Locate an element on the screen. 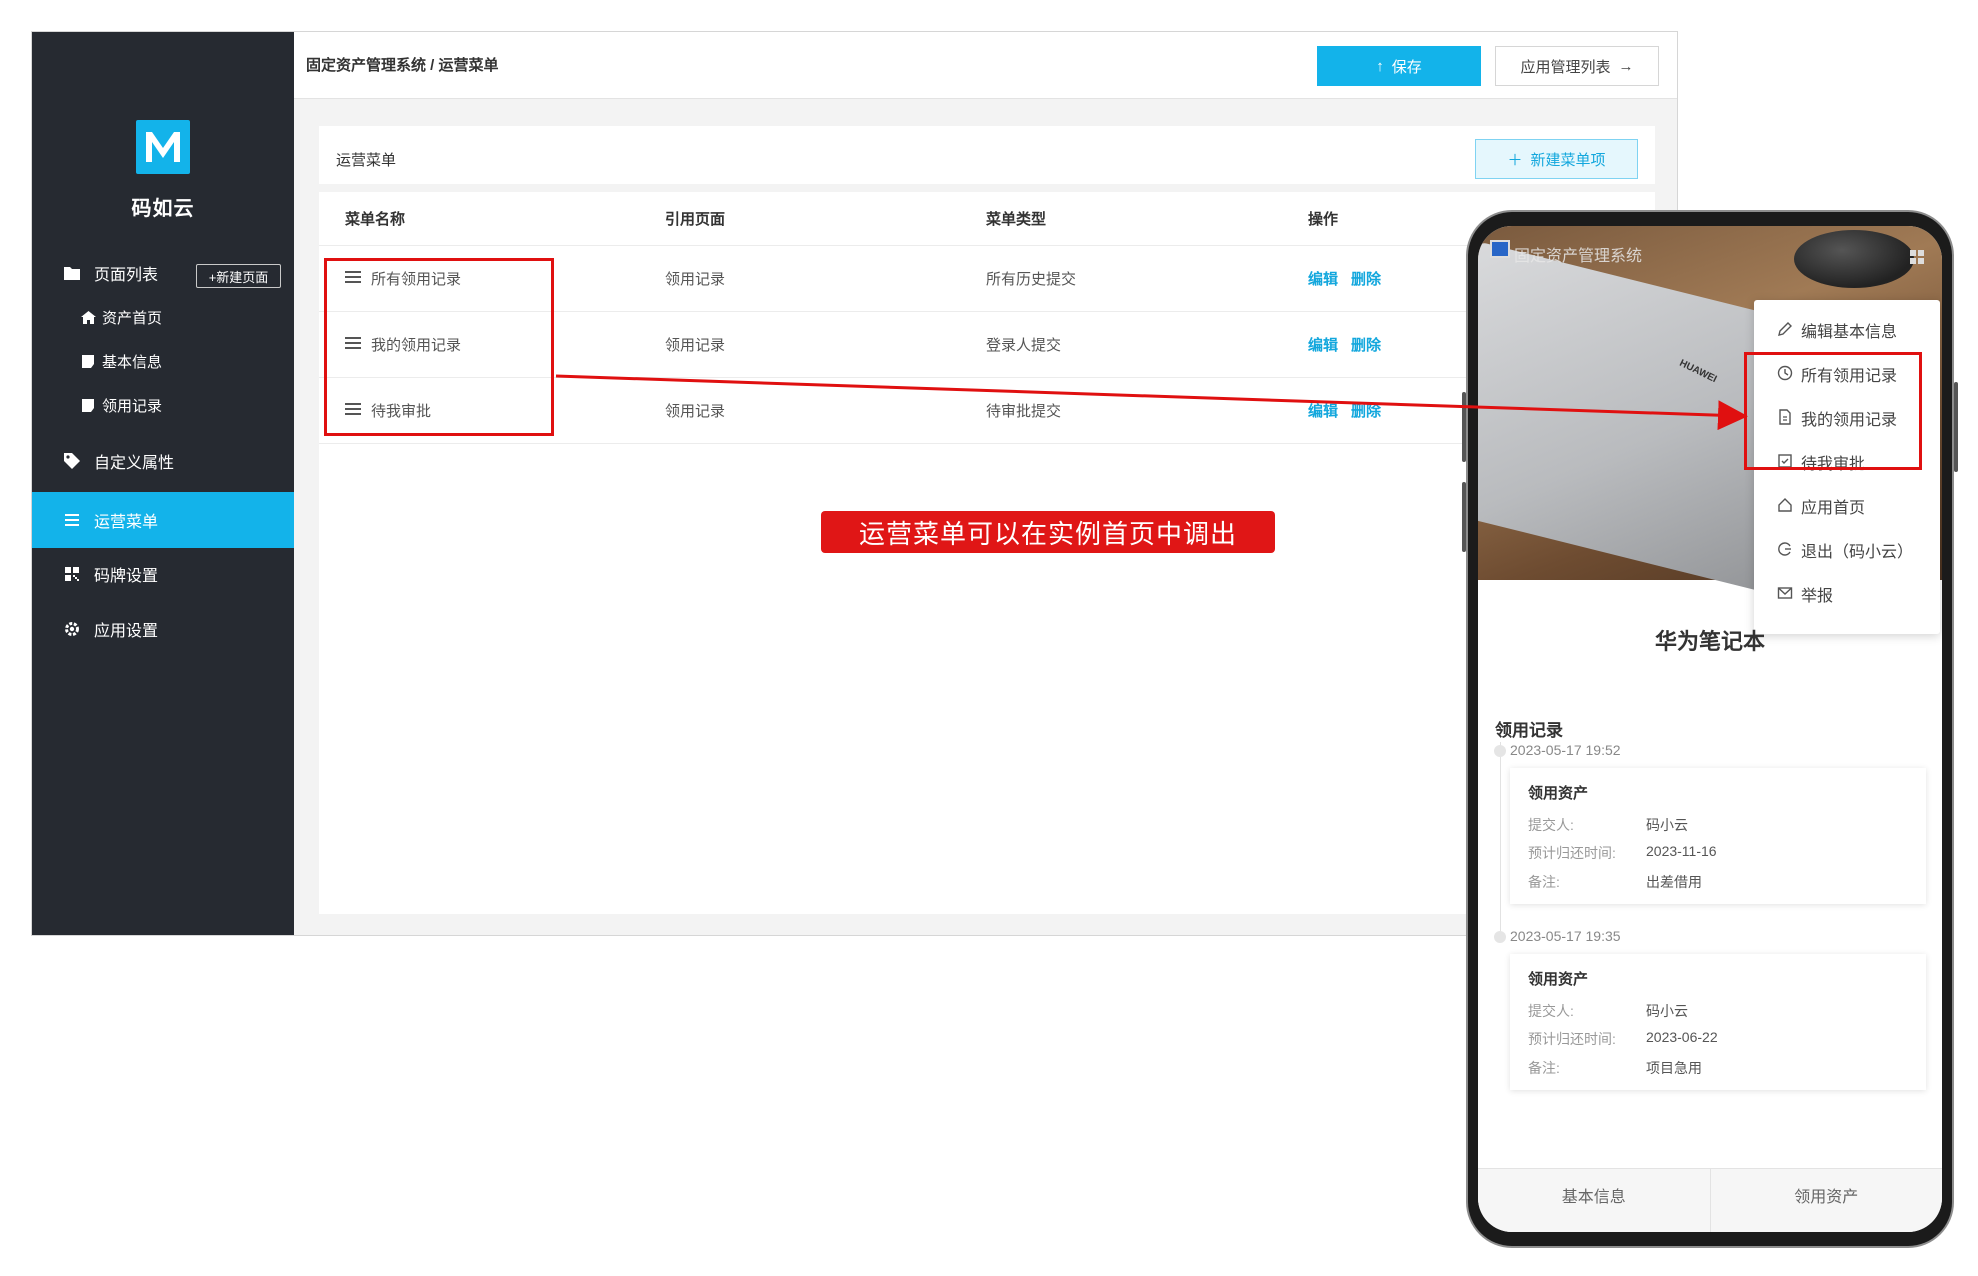 This screenshot has width=1978, height=1276. plus-icon: ＋ is located at coordinates (1515, 160).